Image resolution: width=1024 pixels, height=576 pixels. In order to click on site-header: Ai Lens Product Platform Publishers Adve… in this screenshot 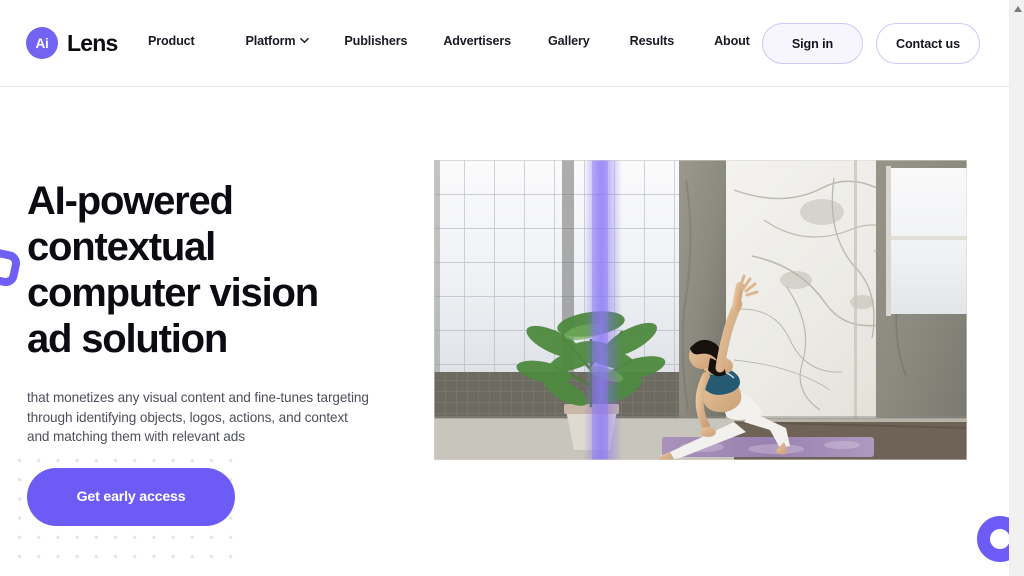, I will do `click(504, 43)`.